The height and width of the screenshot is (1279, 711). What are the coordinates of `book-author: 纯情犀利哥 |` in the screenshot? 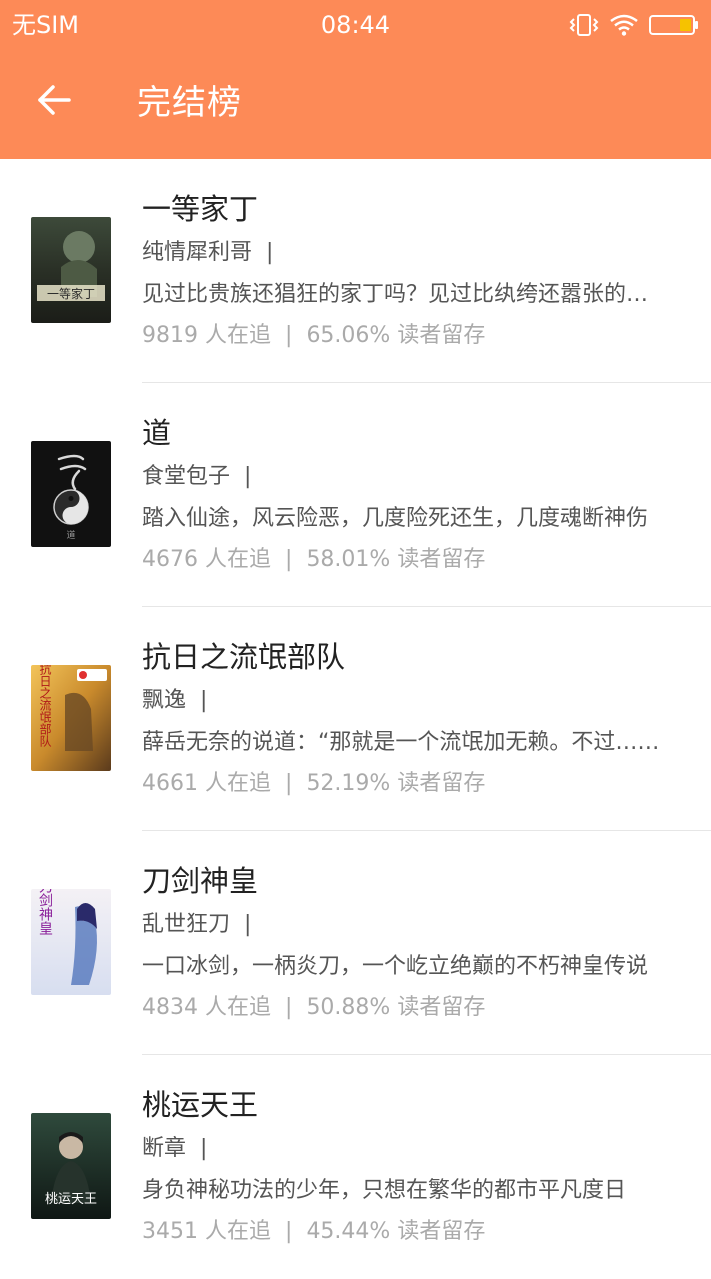 It's located at (207, 253).